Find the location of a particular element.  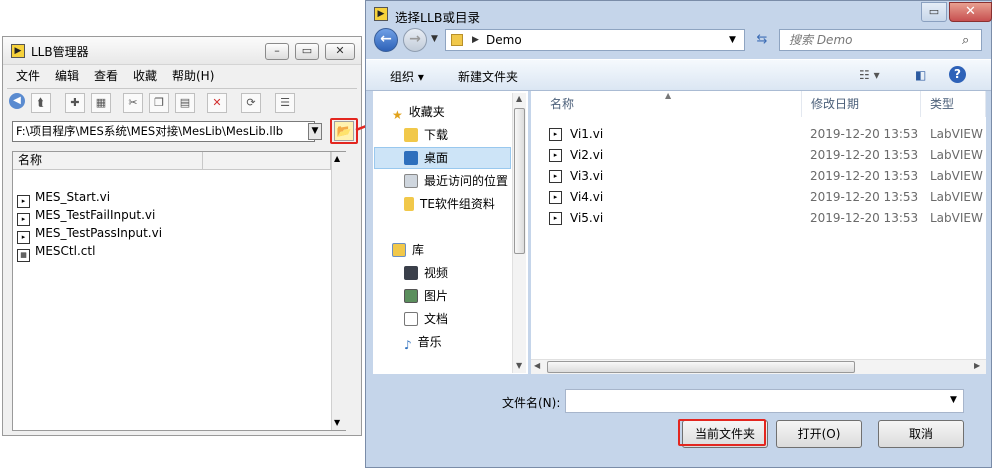

nav-music: ♪ 音乐 is located at coordinates (423, 342).